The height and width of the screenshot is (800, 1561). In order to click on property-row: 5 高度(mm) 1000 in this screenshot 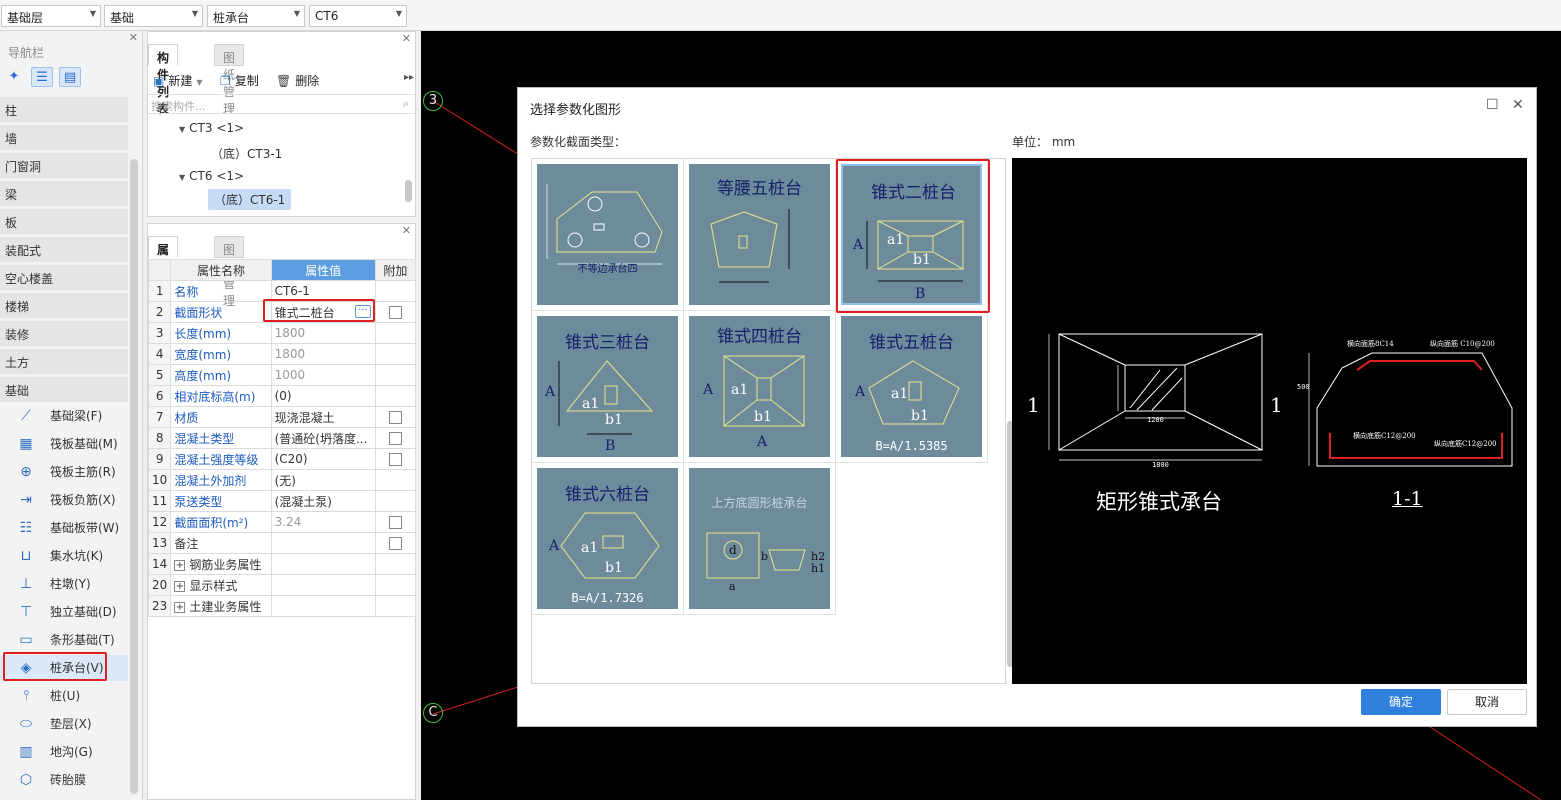, I will do `click(282, 375)`.